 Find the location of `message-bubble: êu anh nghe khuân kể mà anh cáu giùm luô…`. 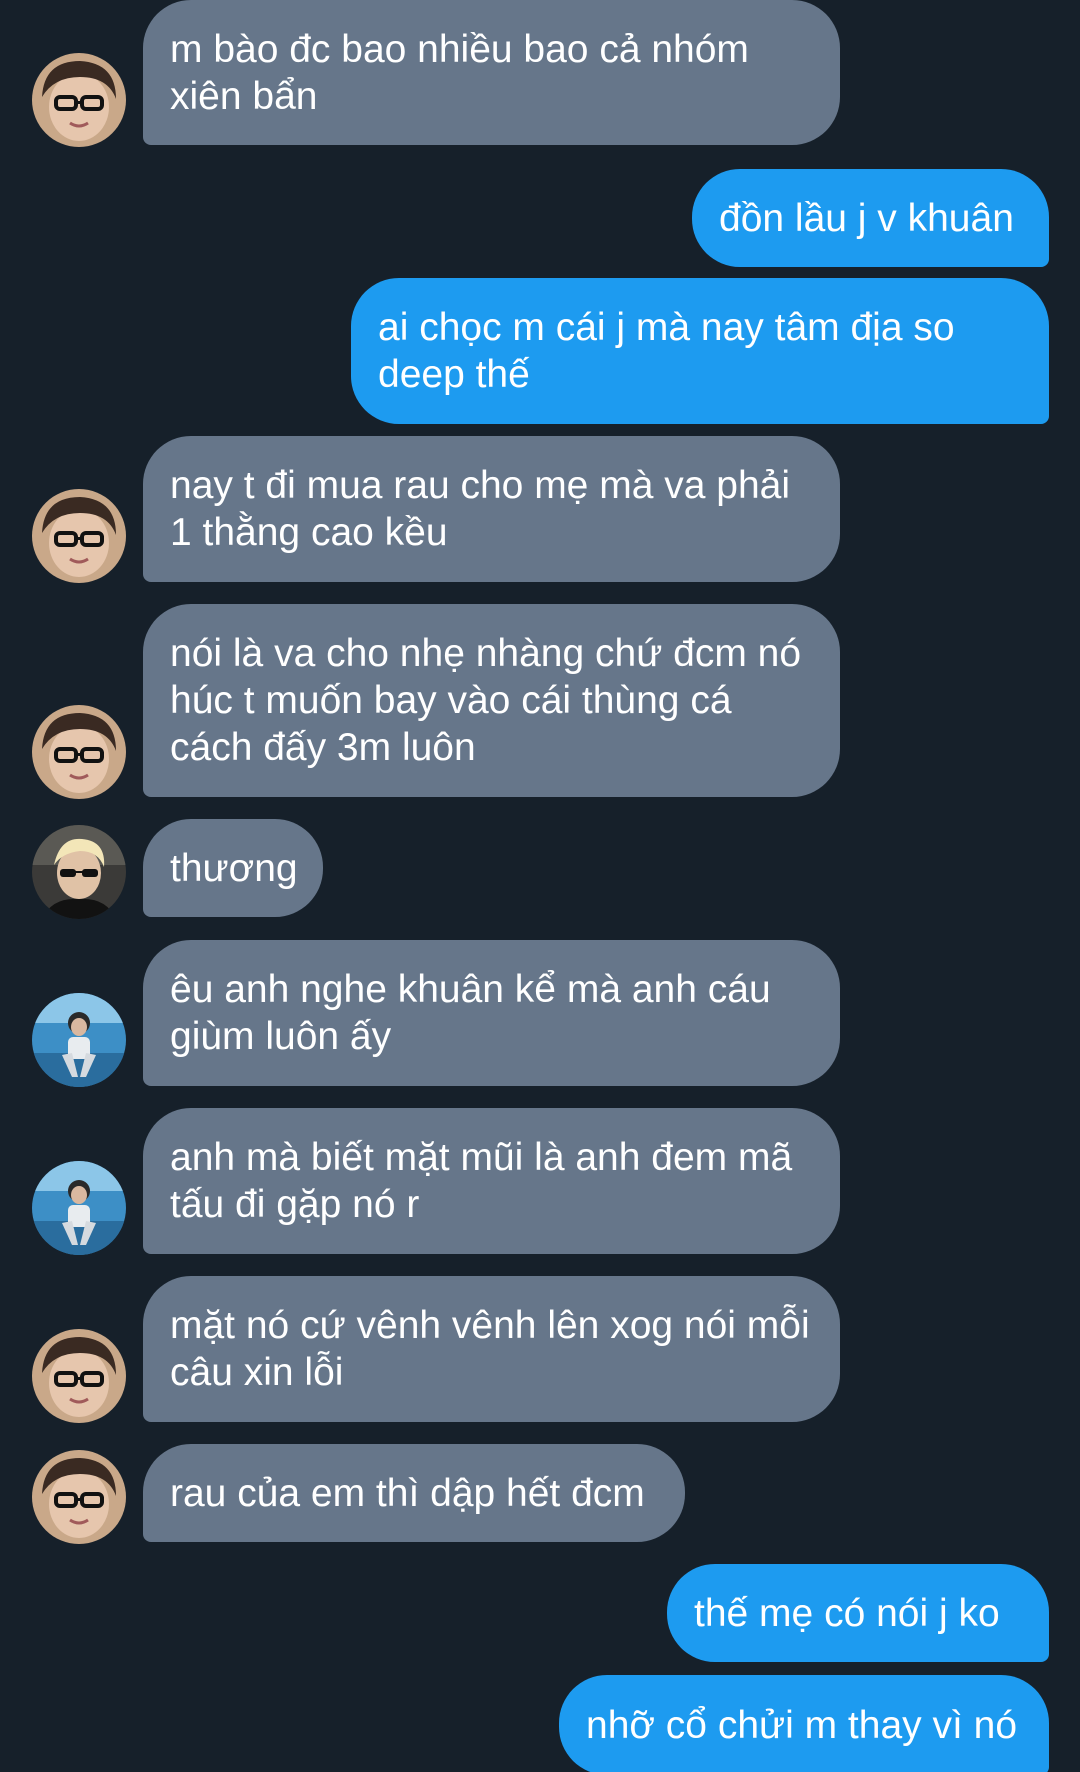

message-bubble: êu anh nghe khuân kể mà anh cáu giùm luô… is located at coordinates (491, 1013).